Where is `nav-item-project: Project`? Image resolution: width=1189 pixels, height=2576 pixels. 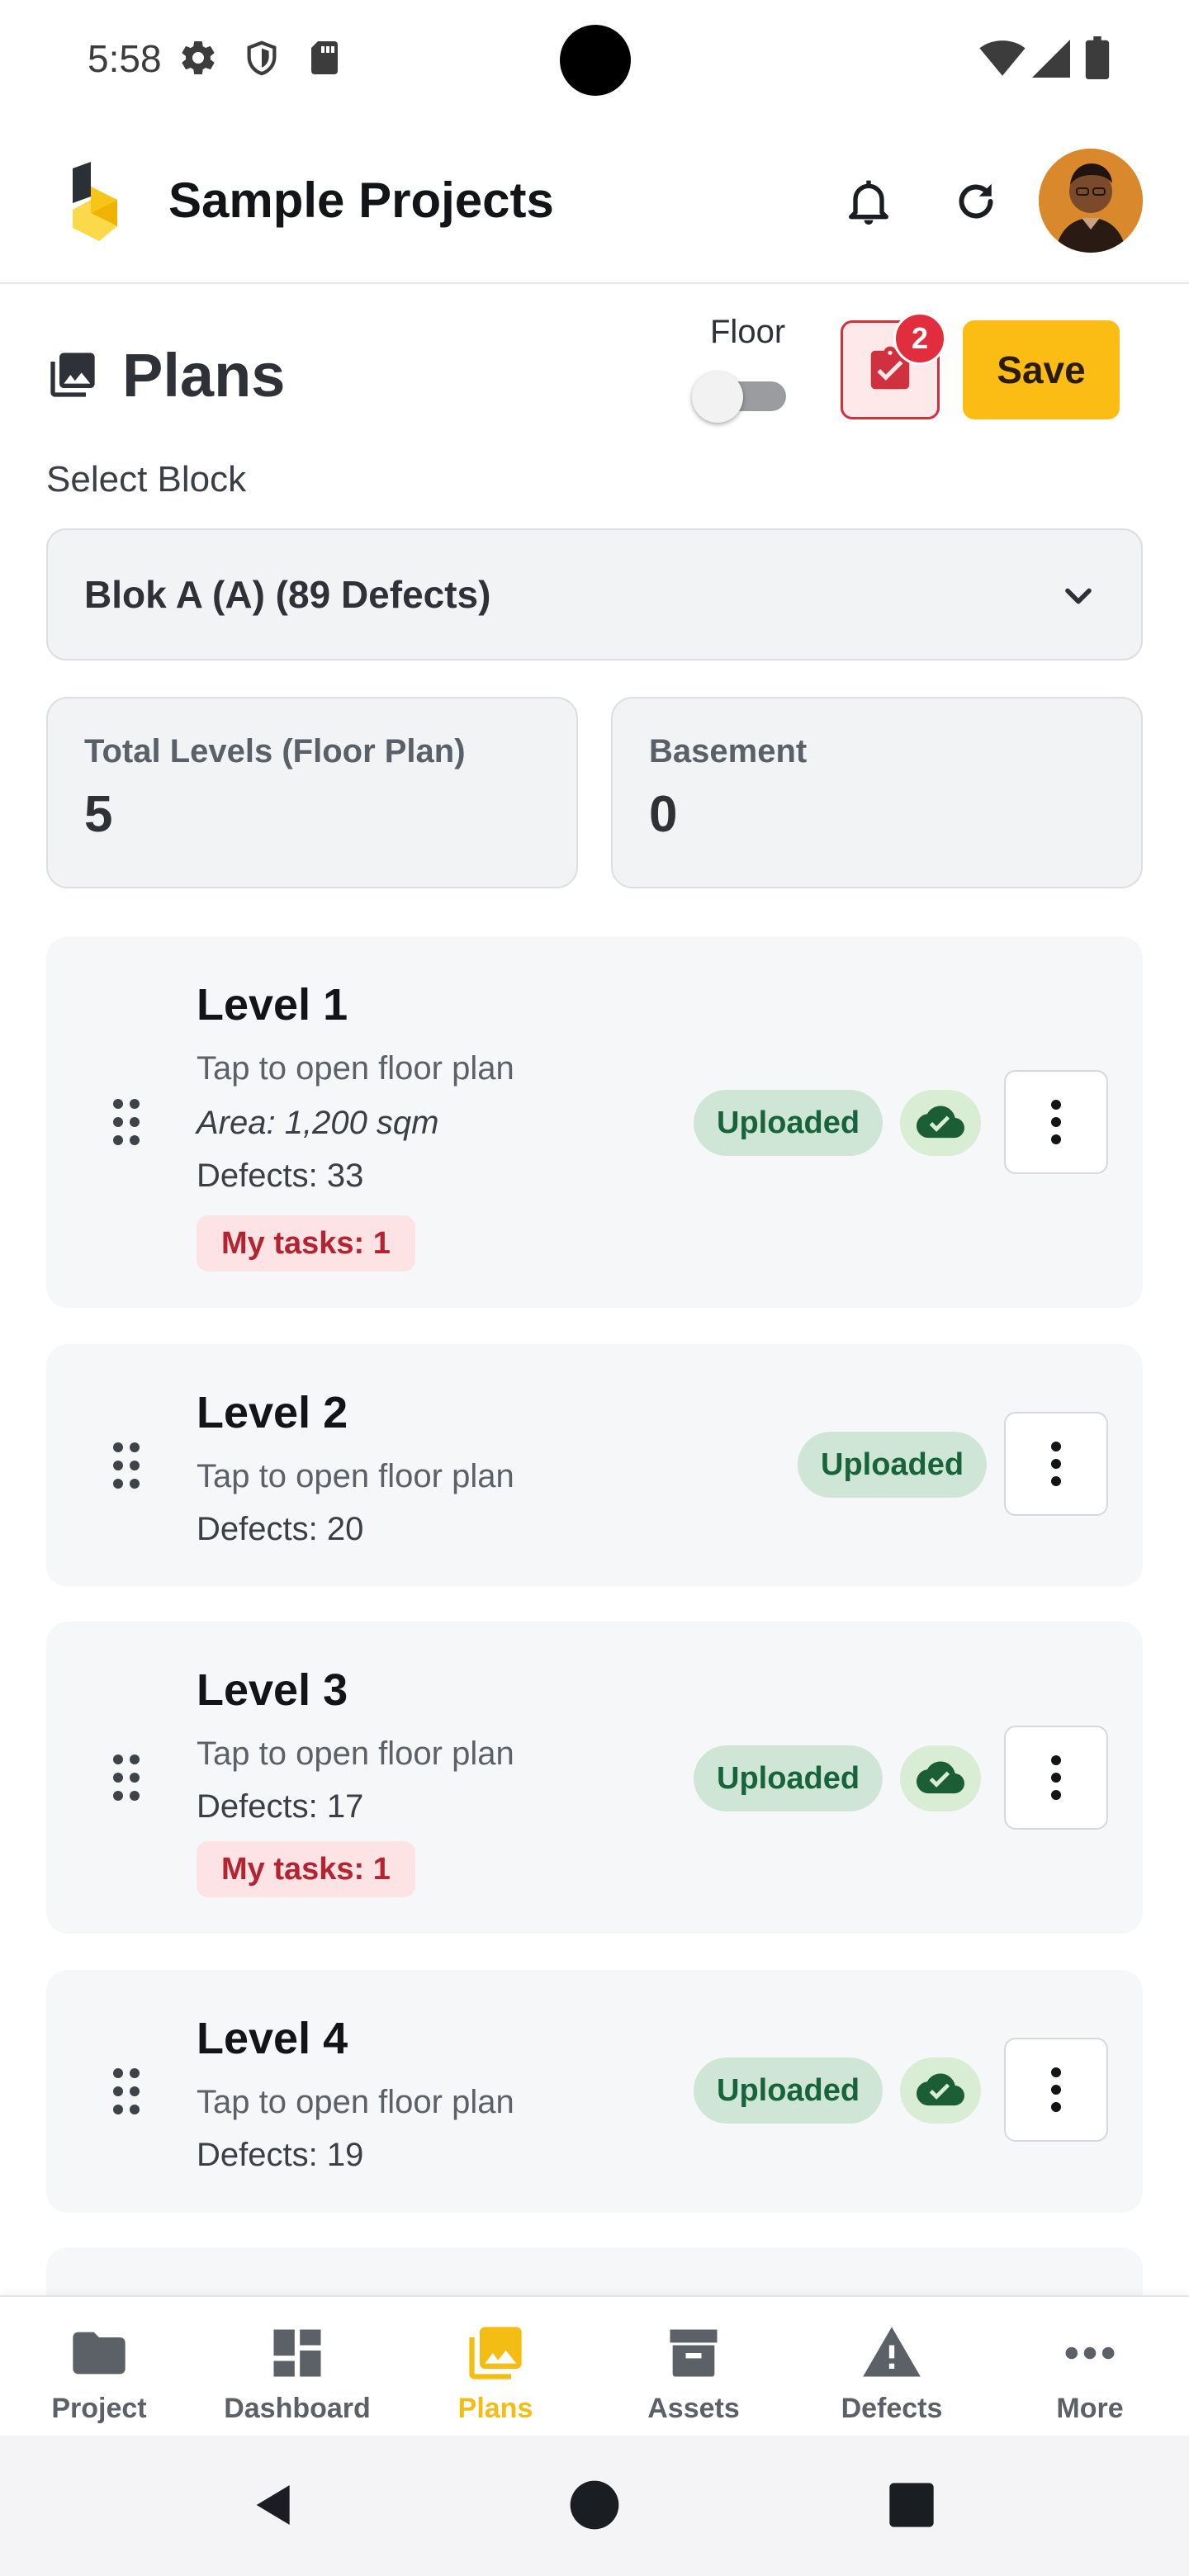 nav-item-project: Project is located at coordinates (99, 2367).